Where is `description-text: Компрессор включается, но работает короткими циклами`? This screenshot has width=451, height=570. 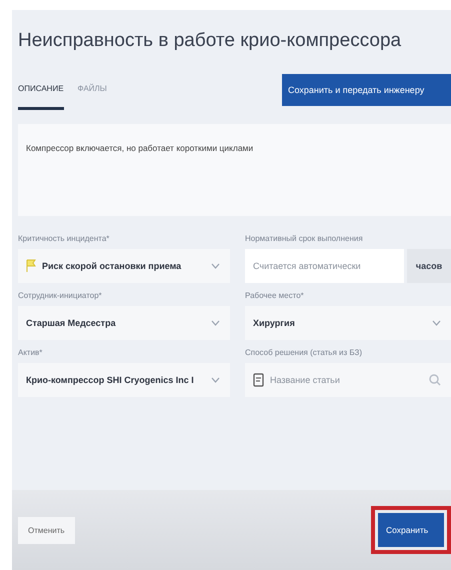
description-text: Компрессор включается, но работает короткими циклами is located at coordinates (140, 148).